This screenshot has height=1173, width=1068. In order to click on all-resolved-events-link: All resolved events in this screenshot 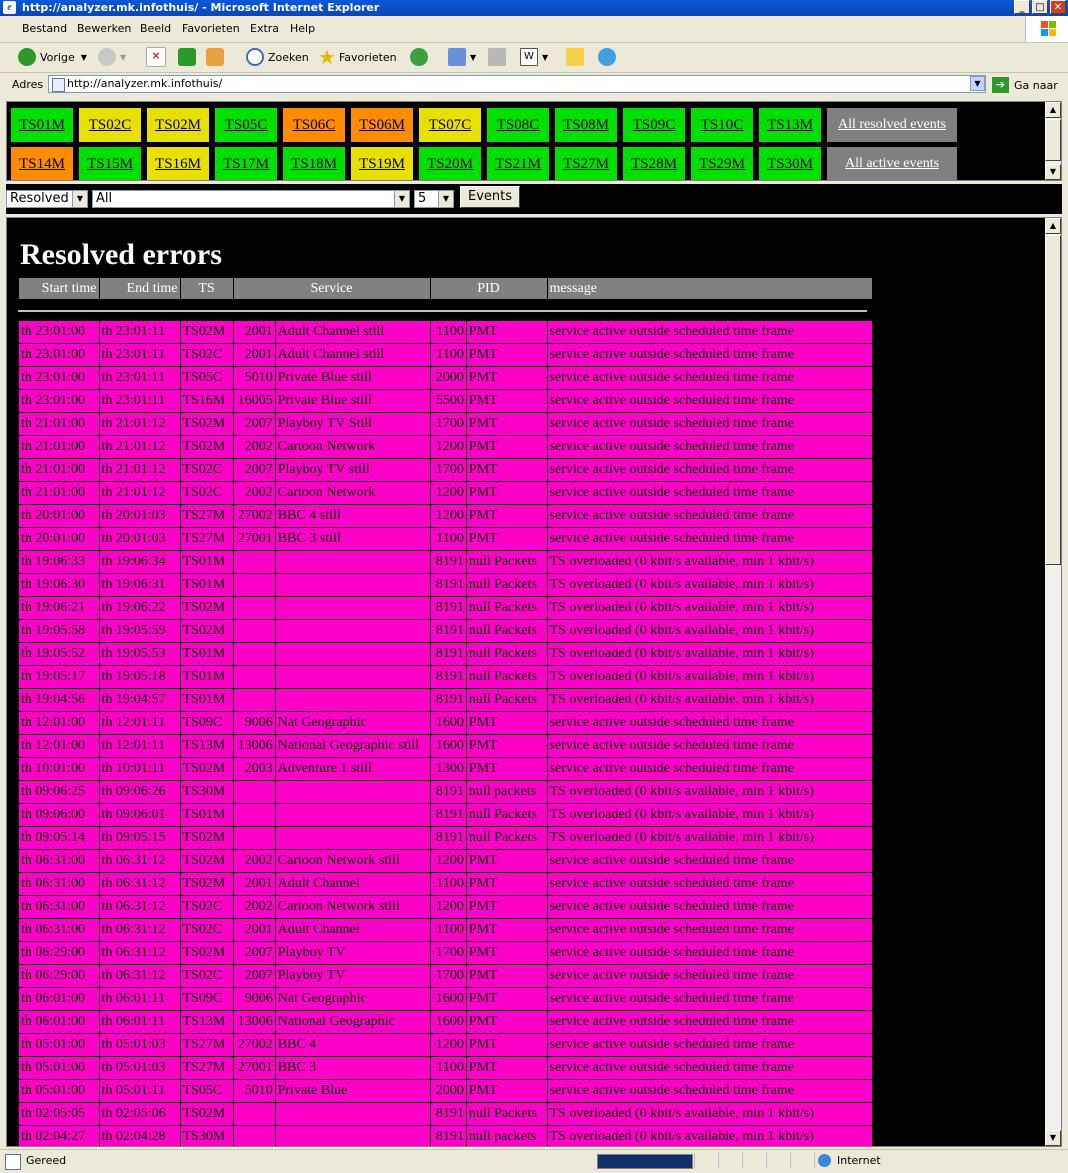, I will do `click(892, 125)`.